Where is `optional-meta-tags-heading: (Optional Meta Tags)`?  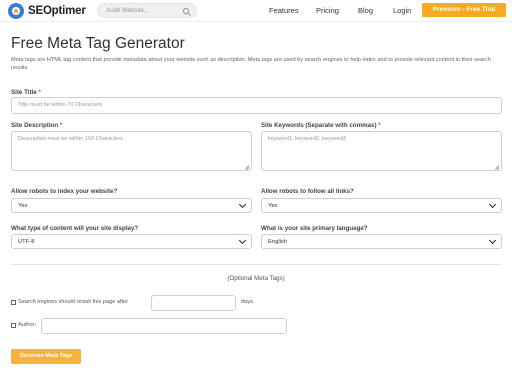 optional-meta-tags-heading: (Optional Meta Tags) is located at coordinates (256, 278).